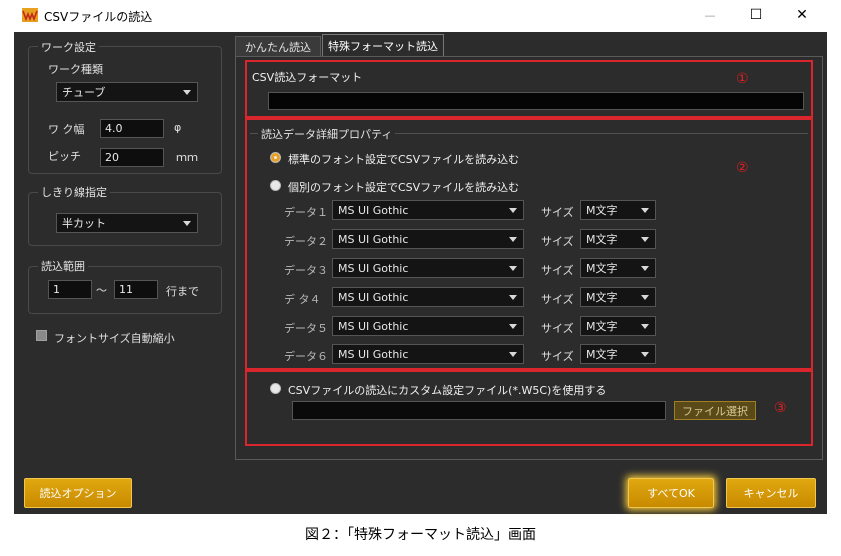 This screenshot has height=556, width=841. I want to click on tab-special-format-read-label: 特殊フォーマット読込, so click(383, 46).